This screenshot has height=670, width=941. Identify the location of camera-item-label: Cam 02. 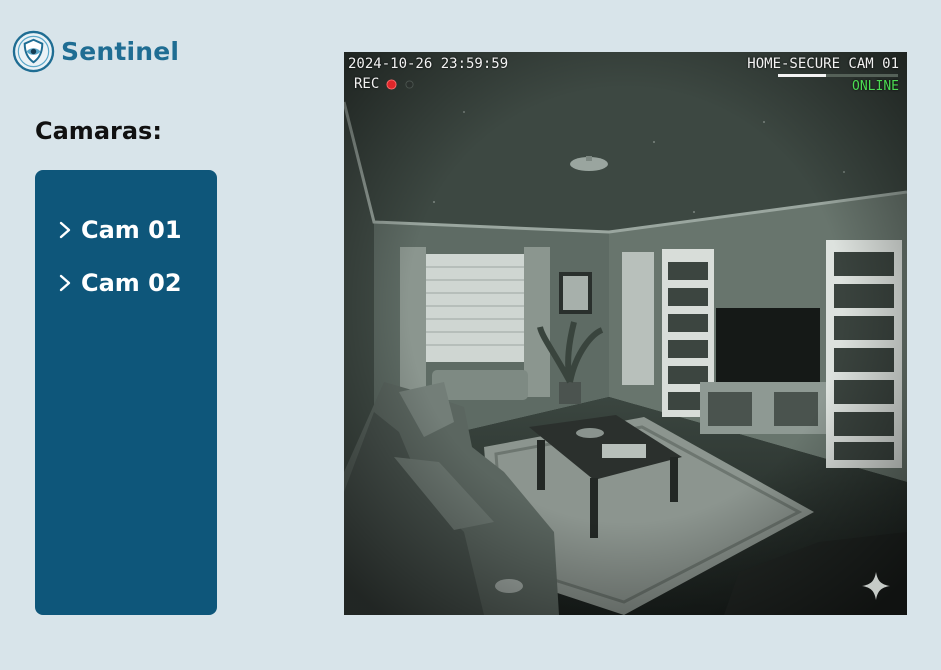
(131, 283).